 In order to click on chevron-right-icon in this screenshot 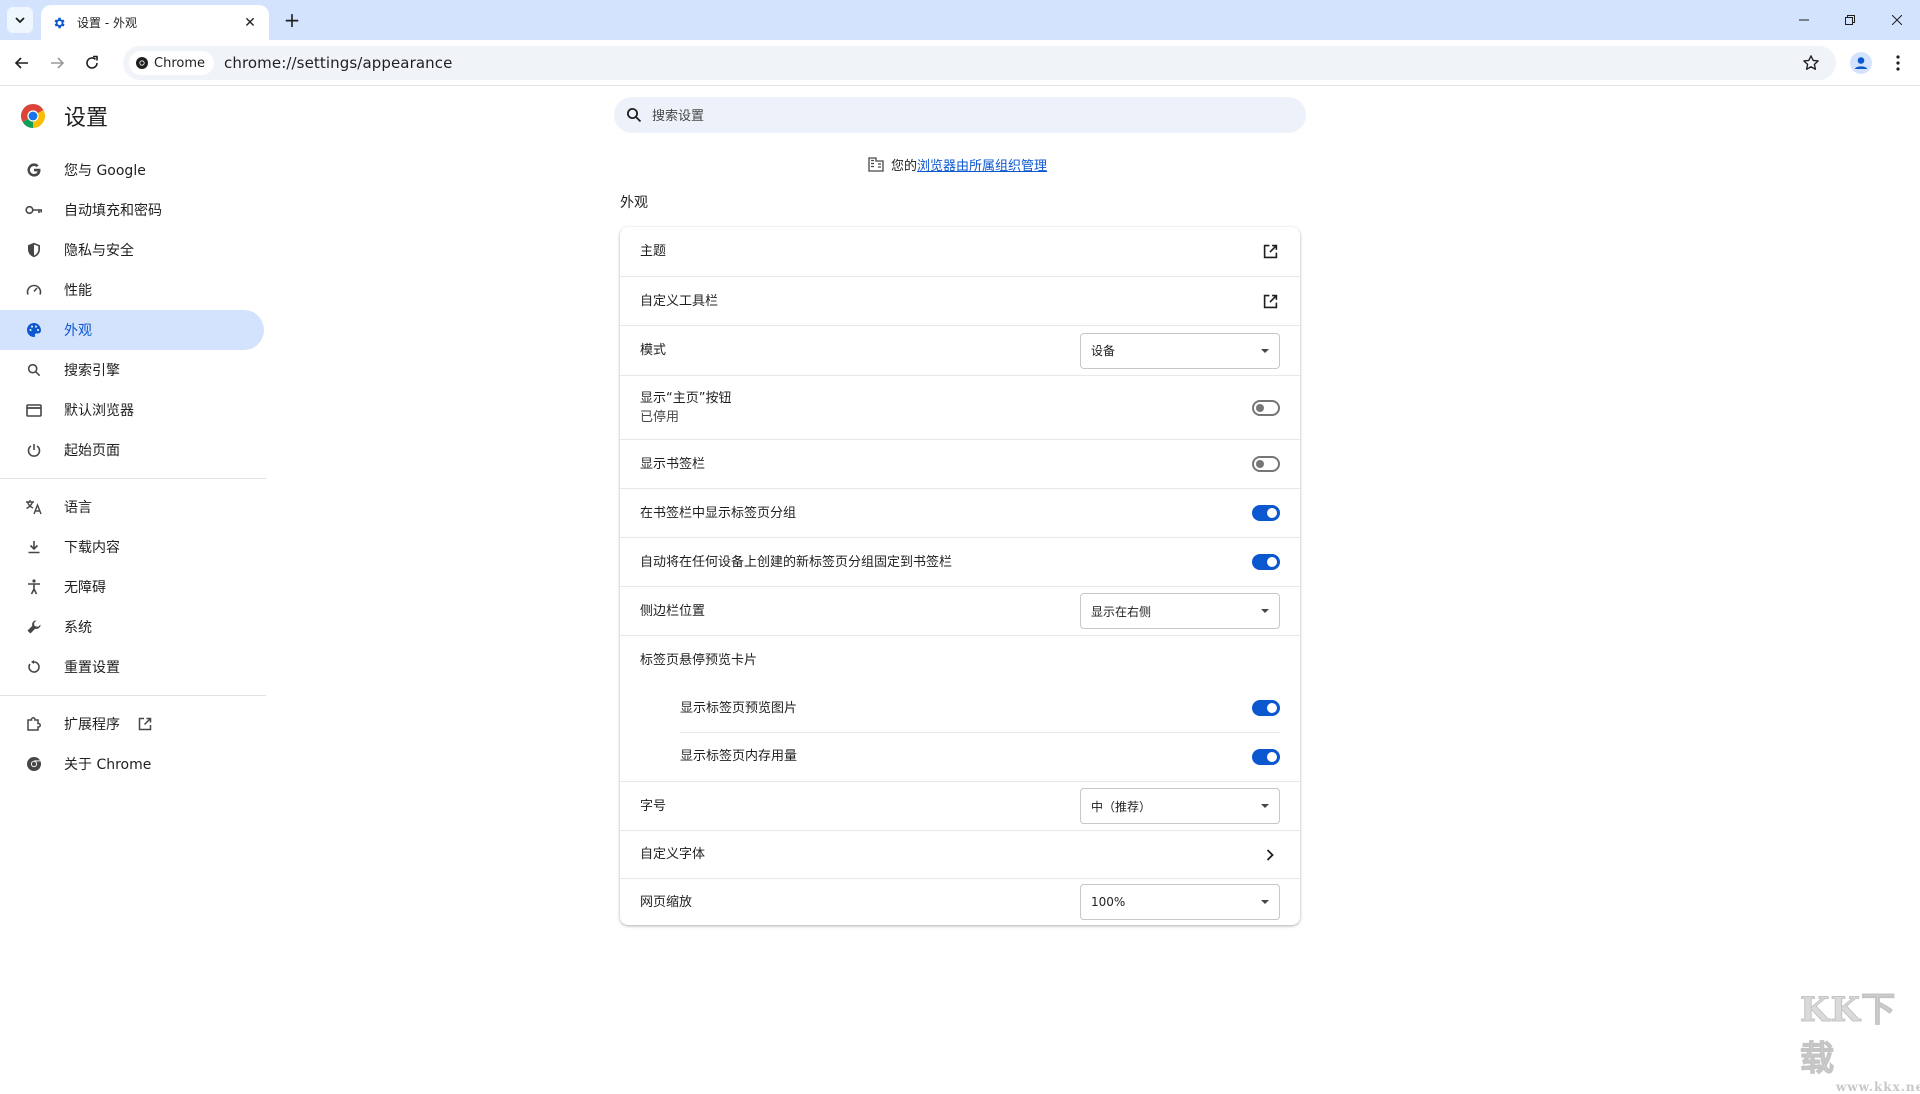, I will do `click(1270, 855)`.